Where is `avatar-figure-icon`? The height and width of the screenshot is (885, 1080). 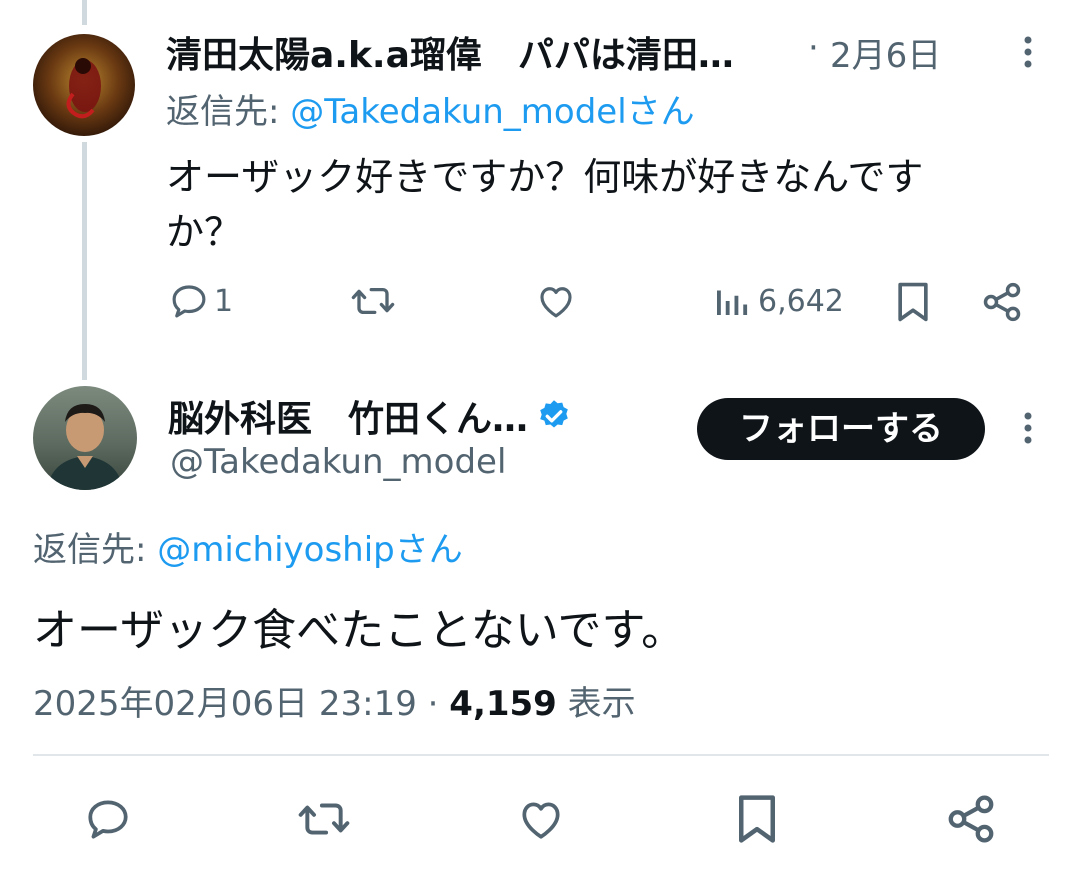
avatar-figure-icon is located at coordinates (83, 88).